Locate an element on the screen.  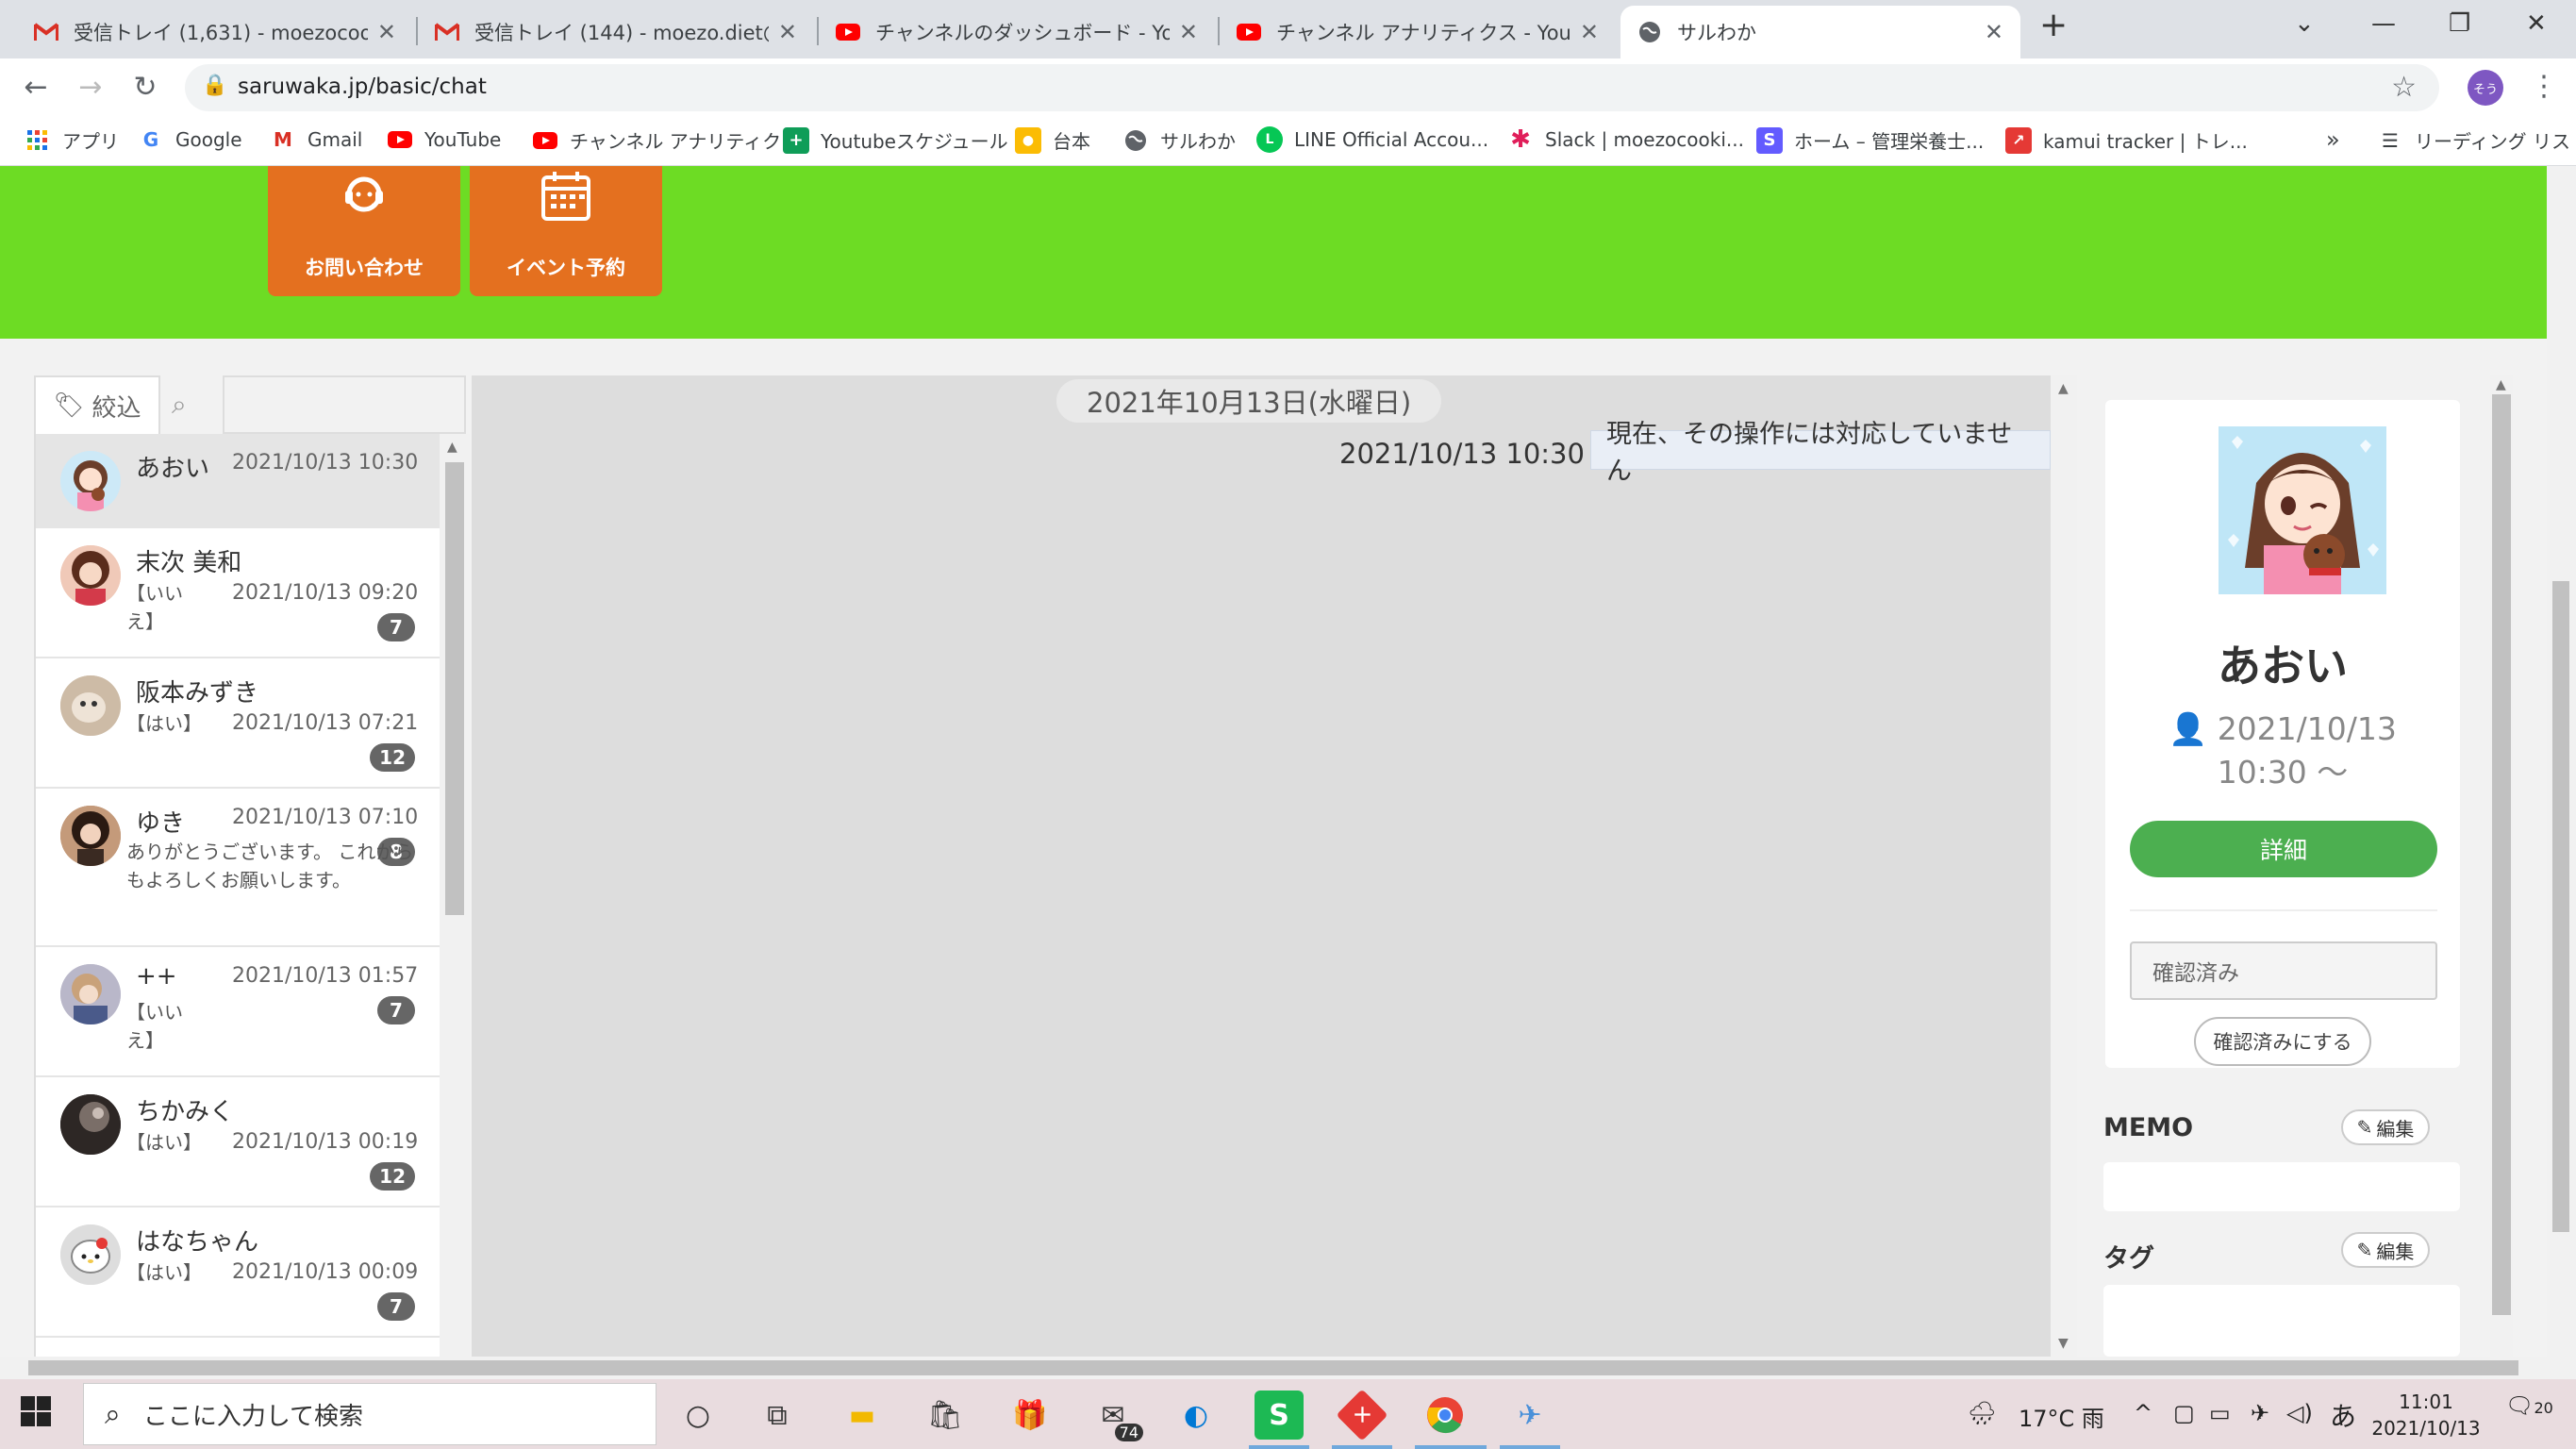
profile-card: あおい 👤 2021/10/13 10:30 ～ 詳細 確認済み 確認済みにする is located at coordinates (2282, 734).